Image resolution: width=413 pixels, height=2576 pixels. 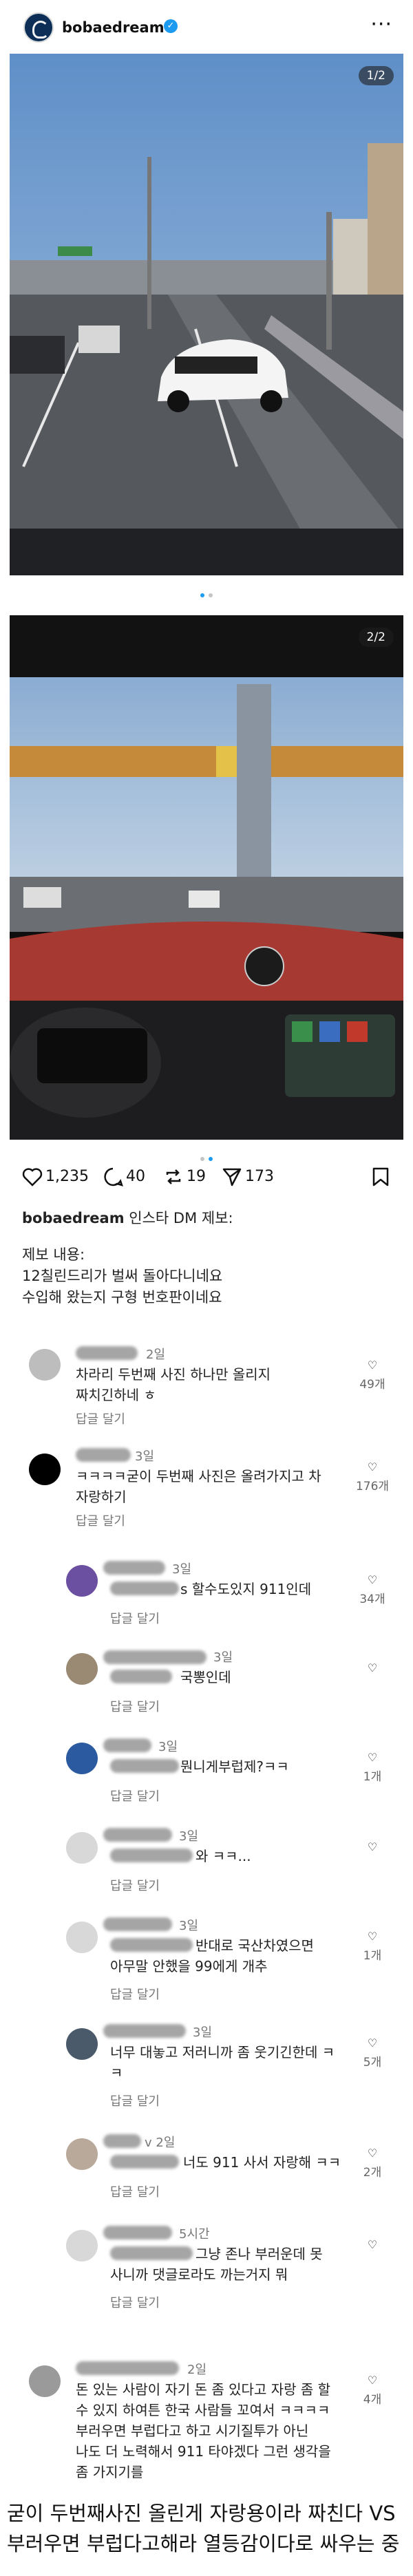 What do you see at coordinates (185, 1176) in the screenshot?
I see `repost-button: 19` at bounding box center [185, 1176].